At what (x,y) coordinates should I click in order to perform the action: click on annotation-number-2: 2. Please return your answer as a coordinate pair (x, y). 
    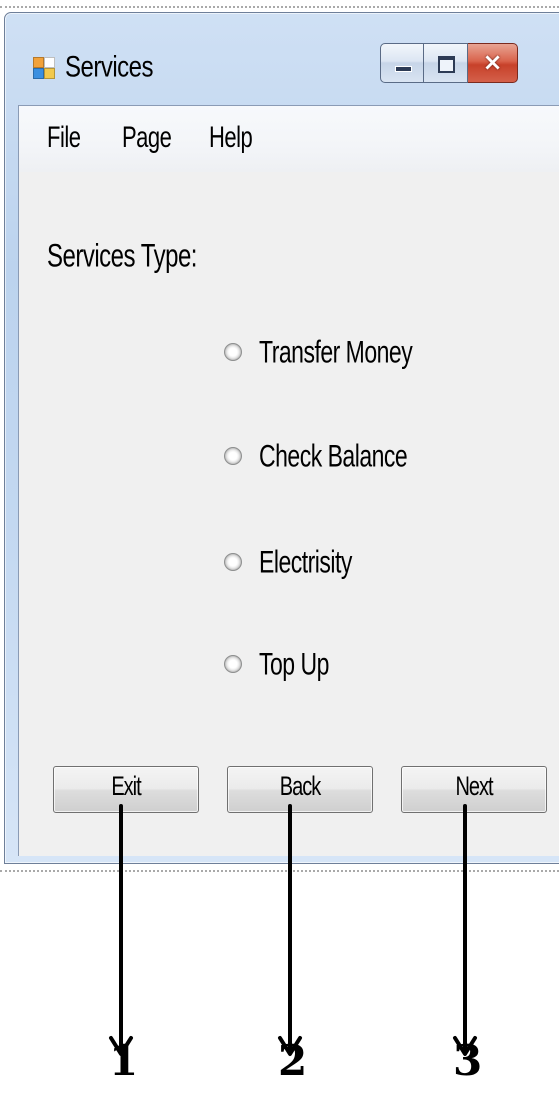
    Looking at the image, I should click on (293, 1060).